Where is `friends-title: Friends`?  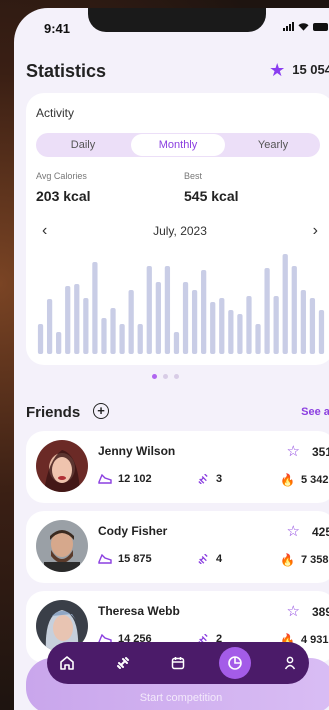
friends-title: Friends is located at coordinates (53, 412).